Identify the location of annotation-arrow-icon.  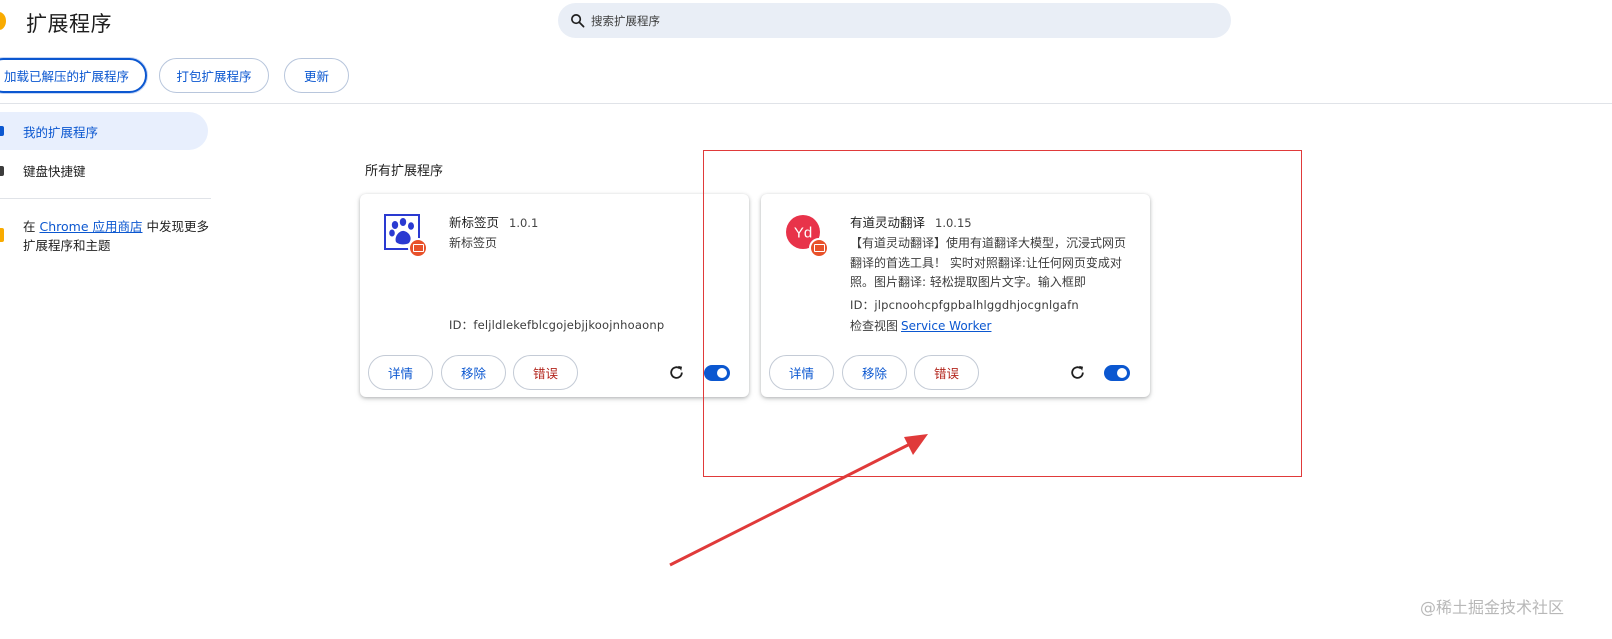
(798, 500).